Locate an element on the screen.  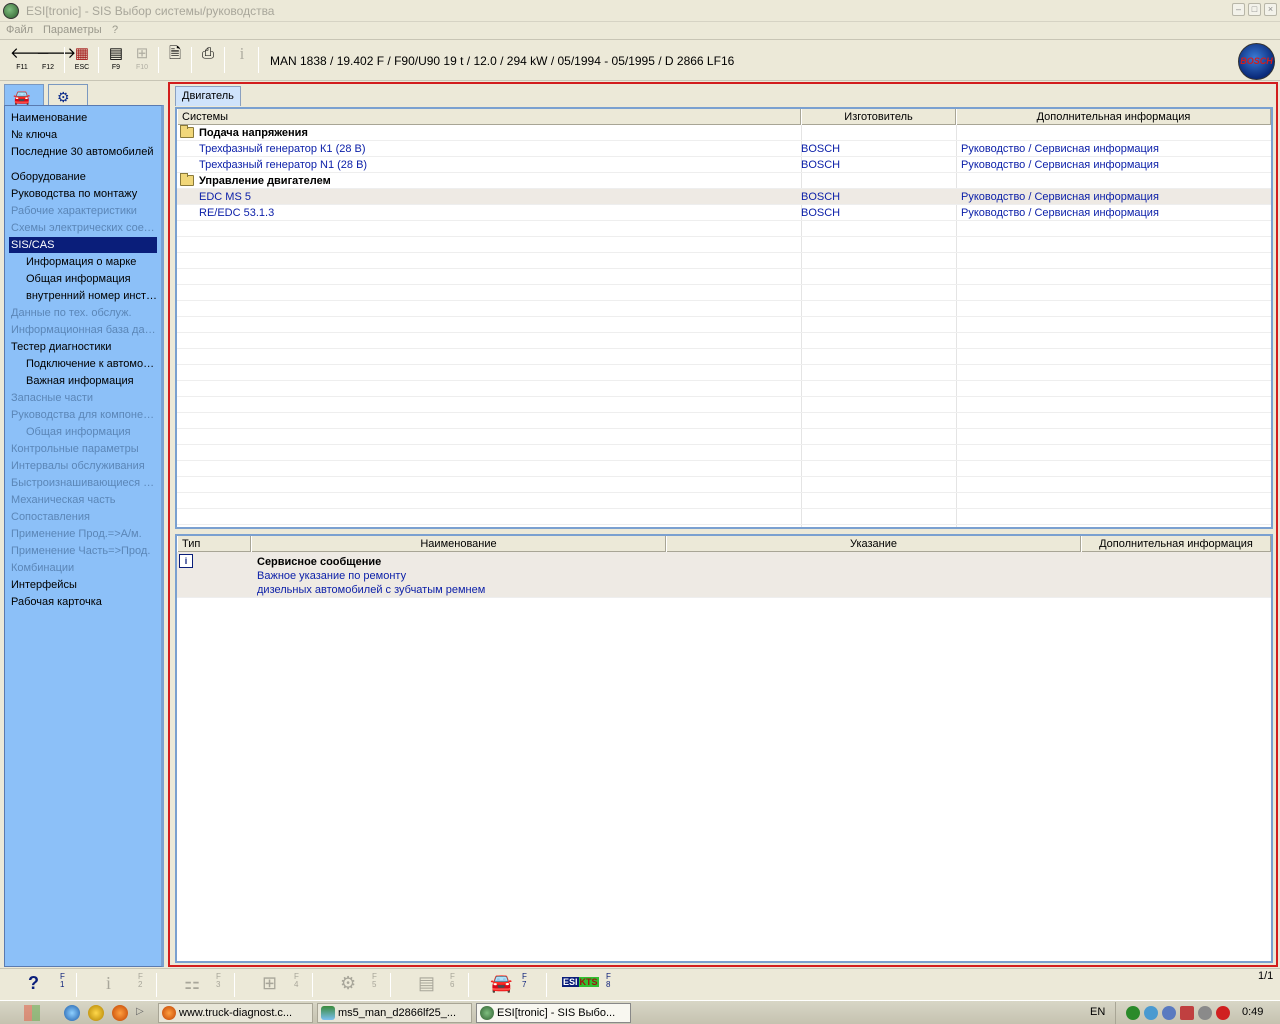
menu-help: ? is located at coordinates (115, 30).